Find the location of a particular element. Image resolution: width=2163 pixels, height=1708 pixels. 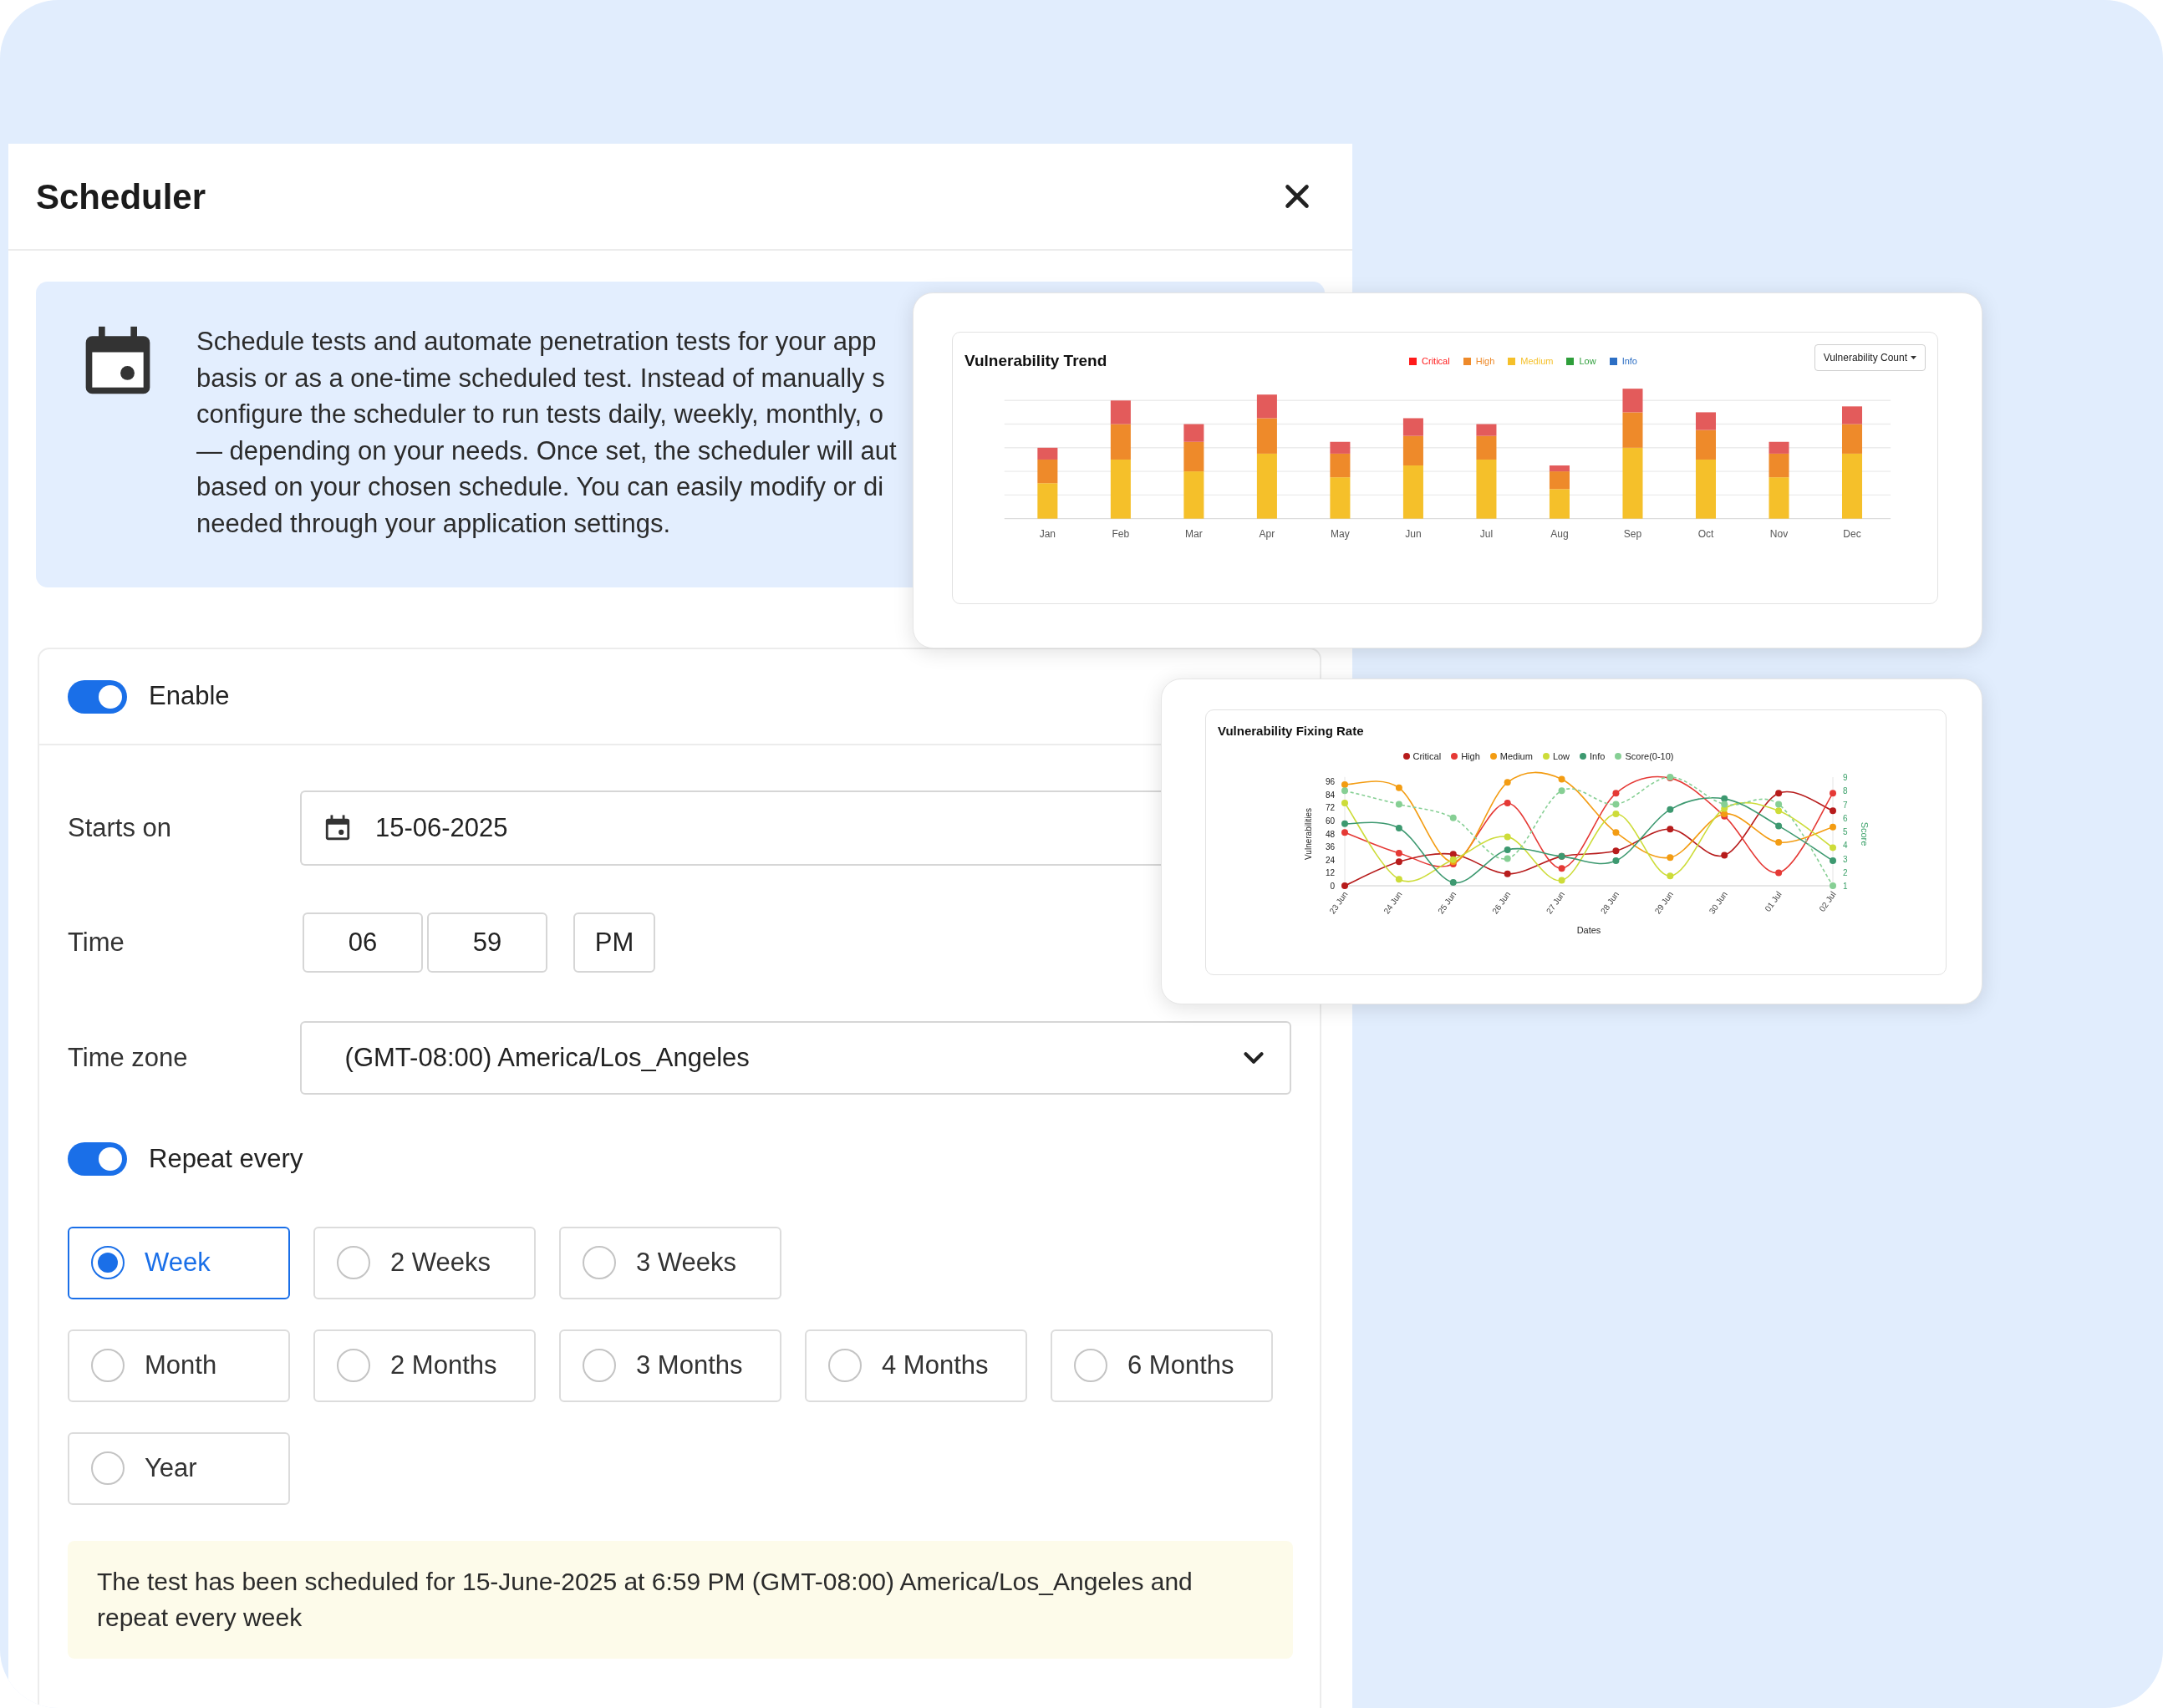

y-tick-label: 96 is located at coordinates (1330, 781).